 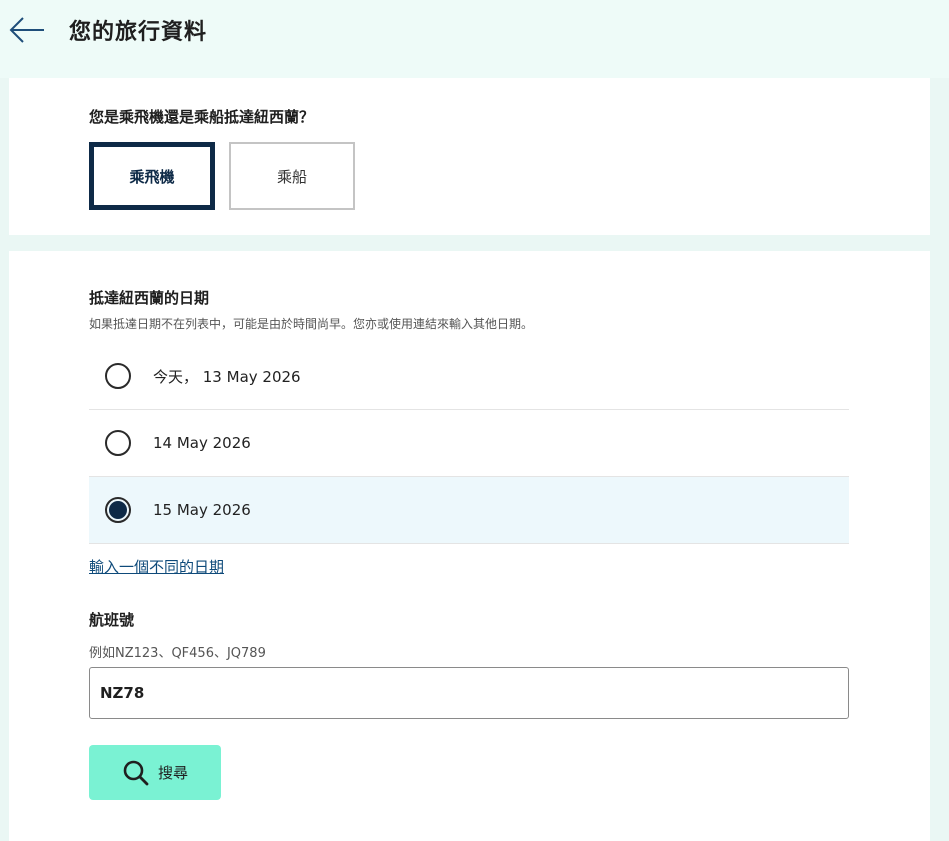 What do you see at coordinates (202, 510) in the screenshot?
I see `date-option-label: 15 May 2026` at bounding box center [202, 510].